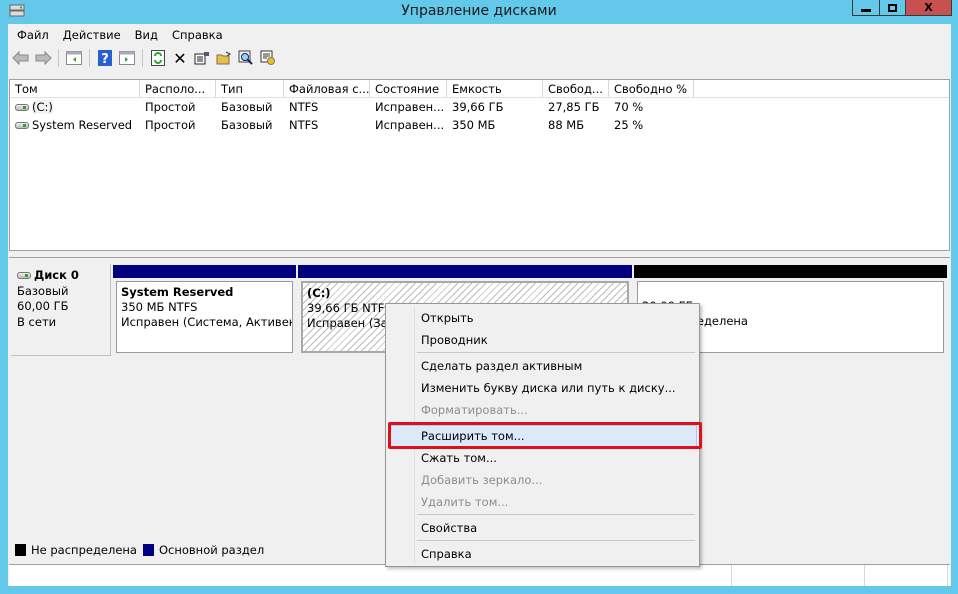 This screenshot has width=958, height=594. Describe the element at coordinates (56, 275) in the screenshot. I see `disk-name: Диск 0` at that location.